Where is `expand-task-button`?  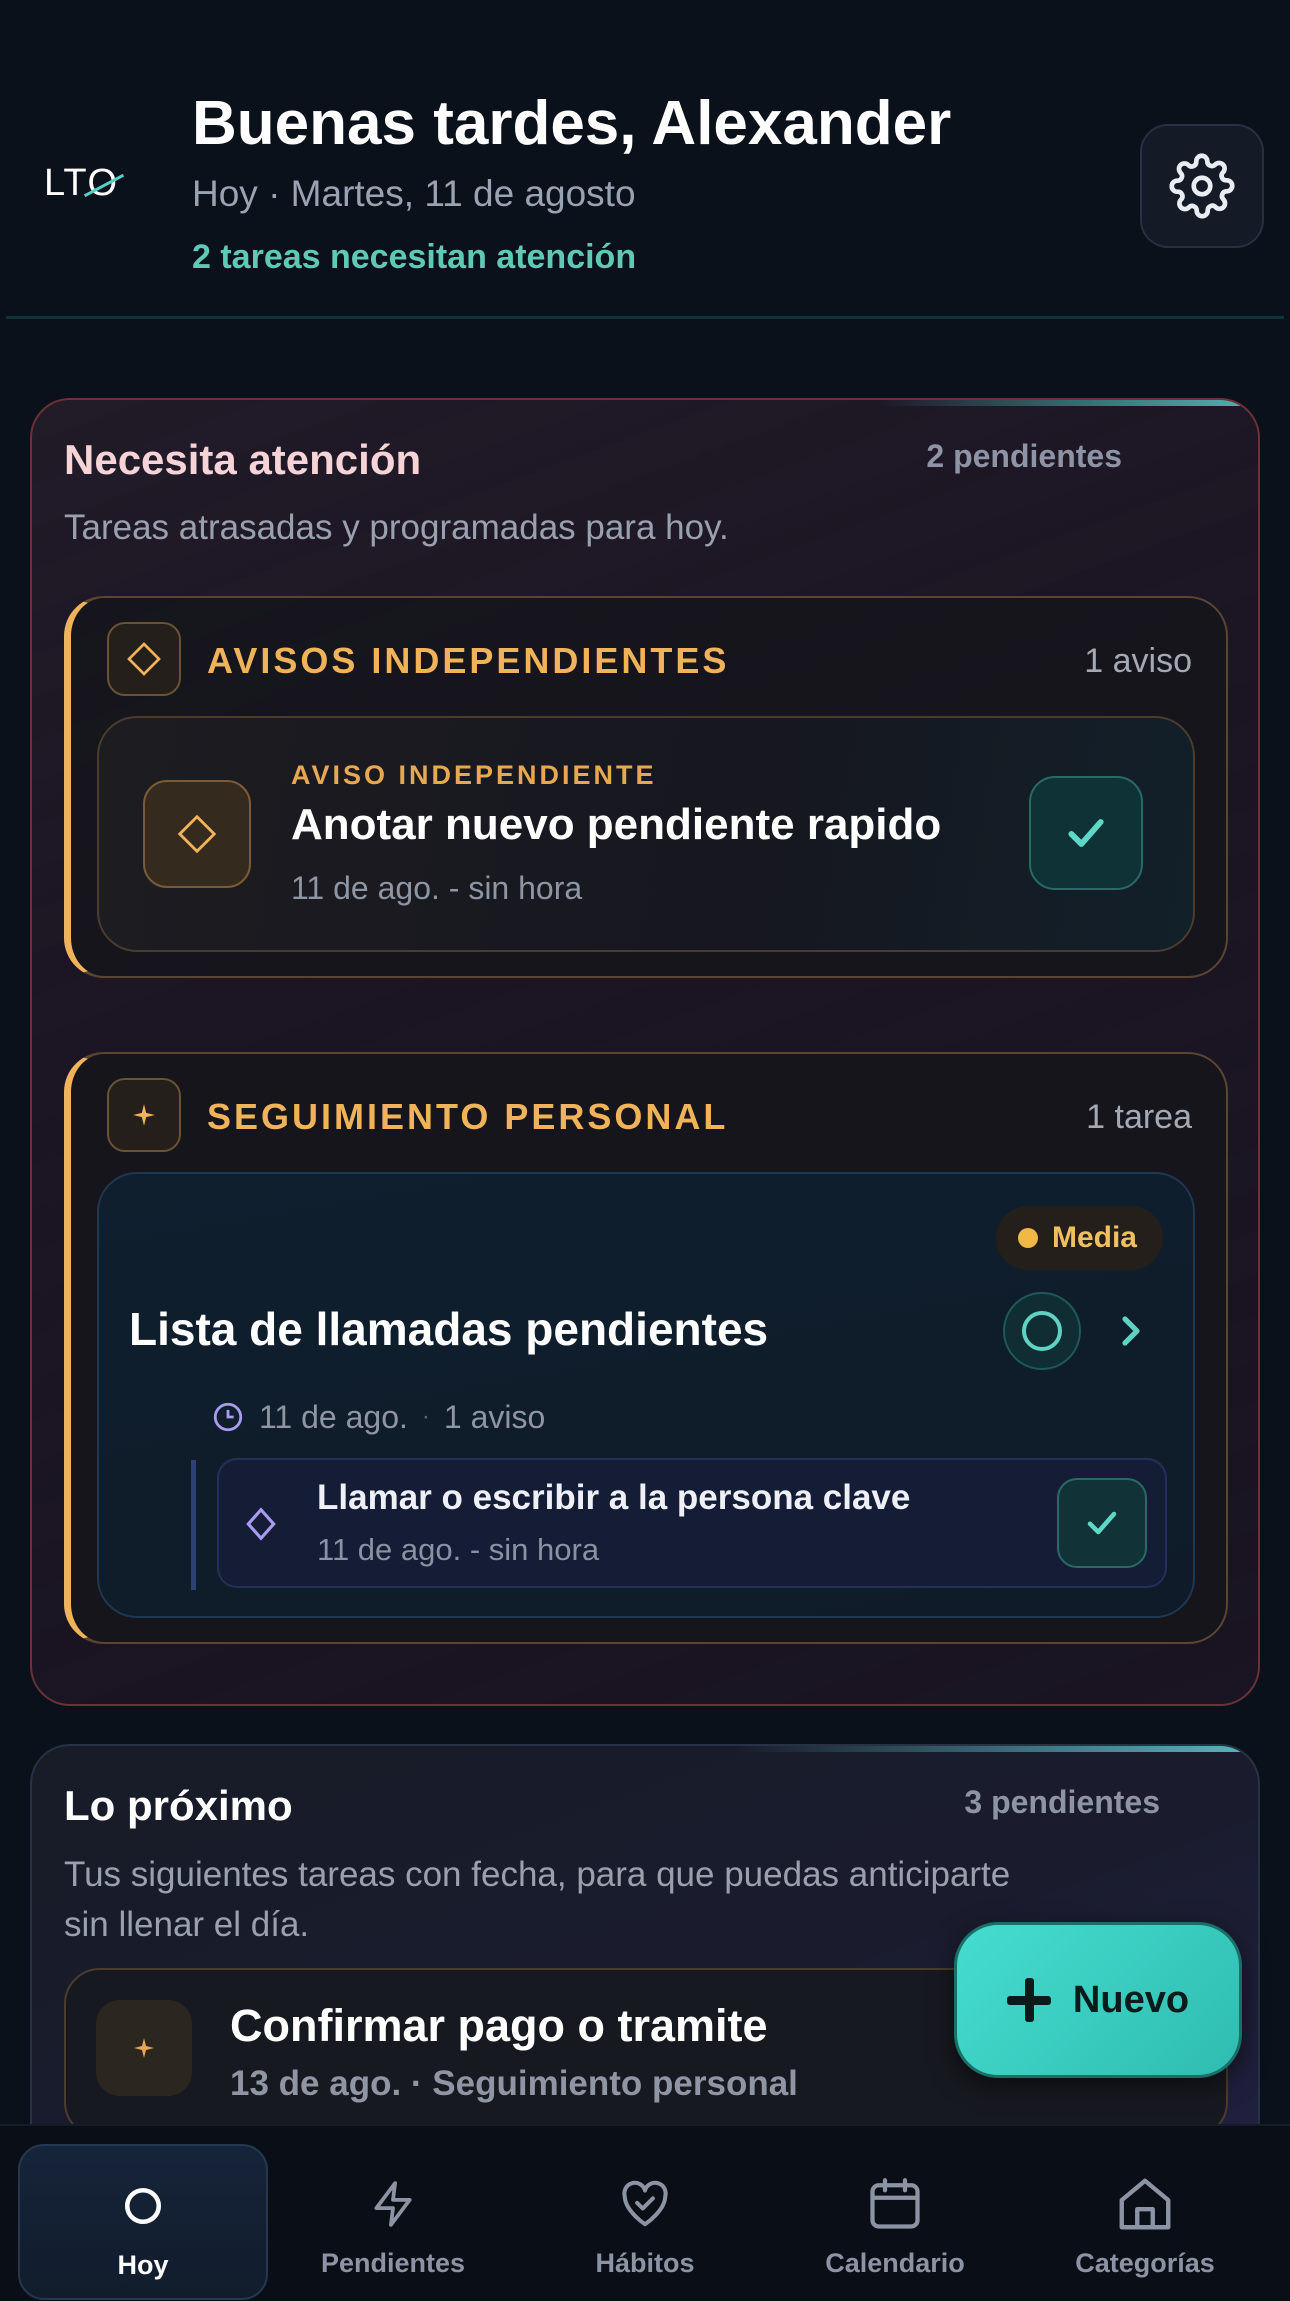
expand-task-button is located at coordinates (1131, 1331).